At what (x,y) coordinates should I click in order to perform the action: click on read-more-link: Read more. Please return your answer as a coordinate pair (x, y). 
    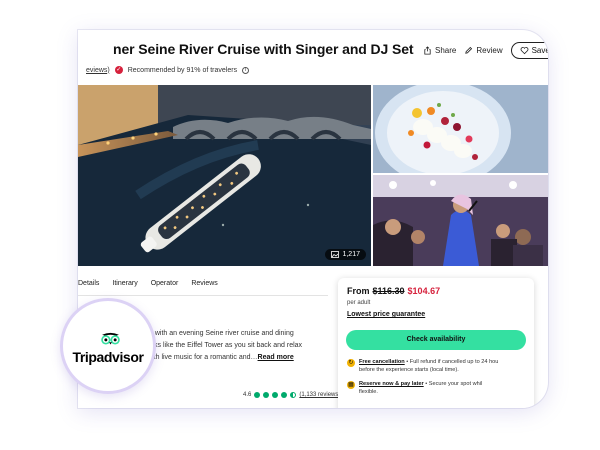
    Looking at the image, I should click on (276, 357).